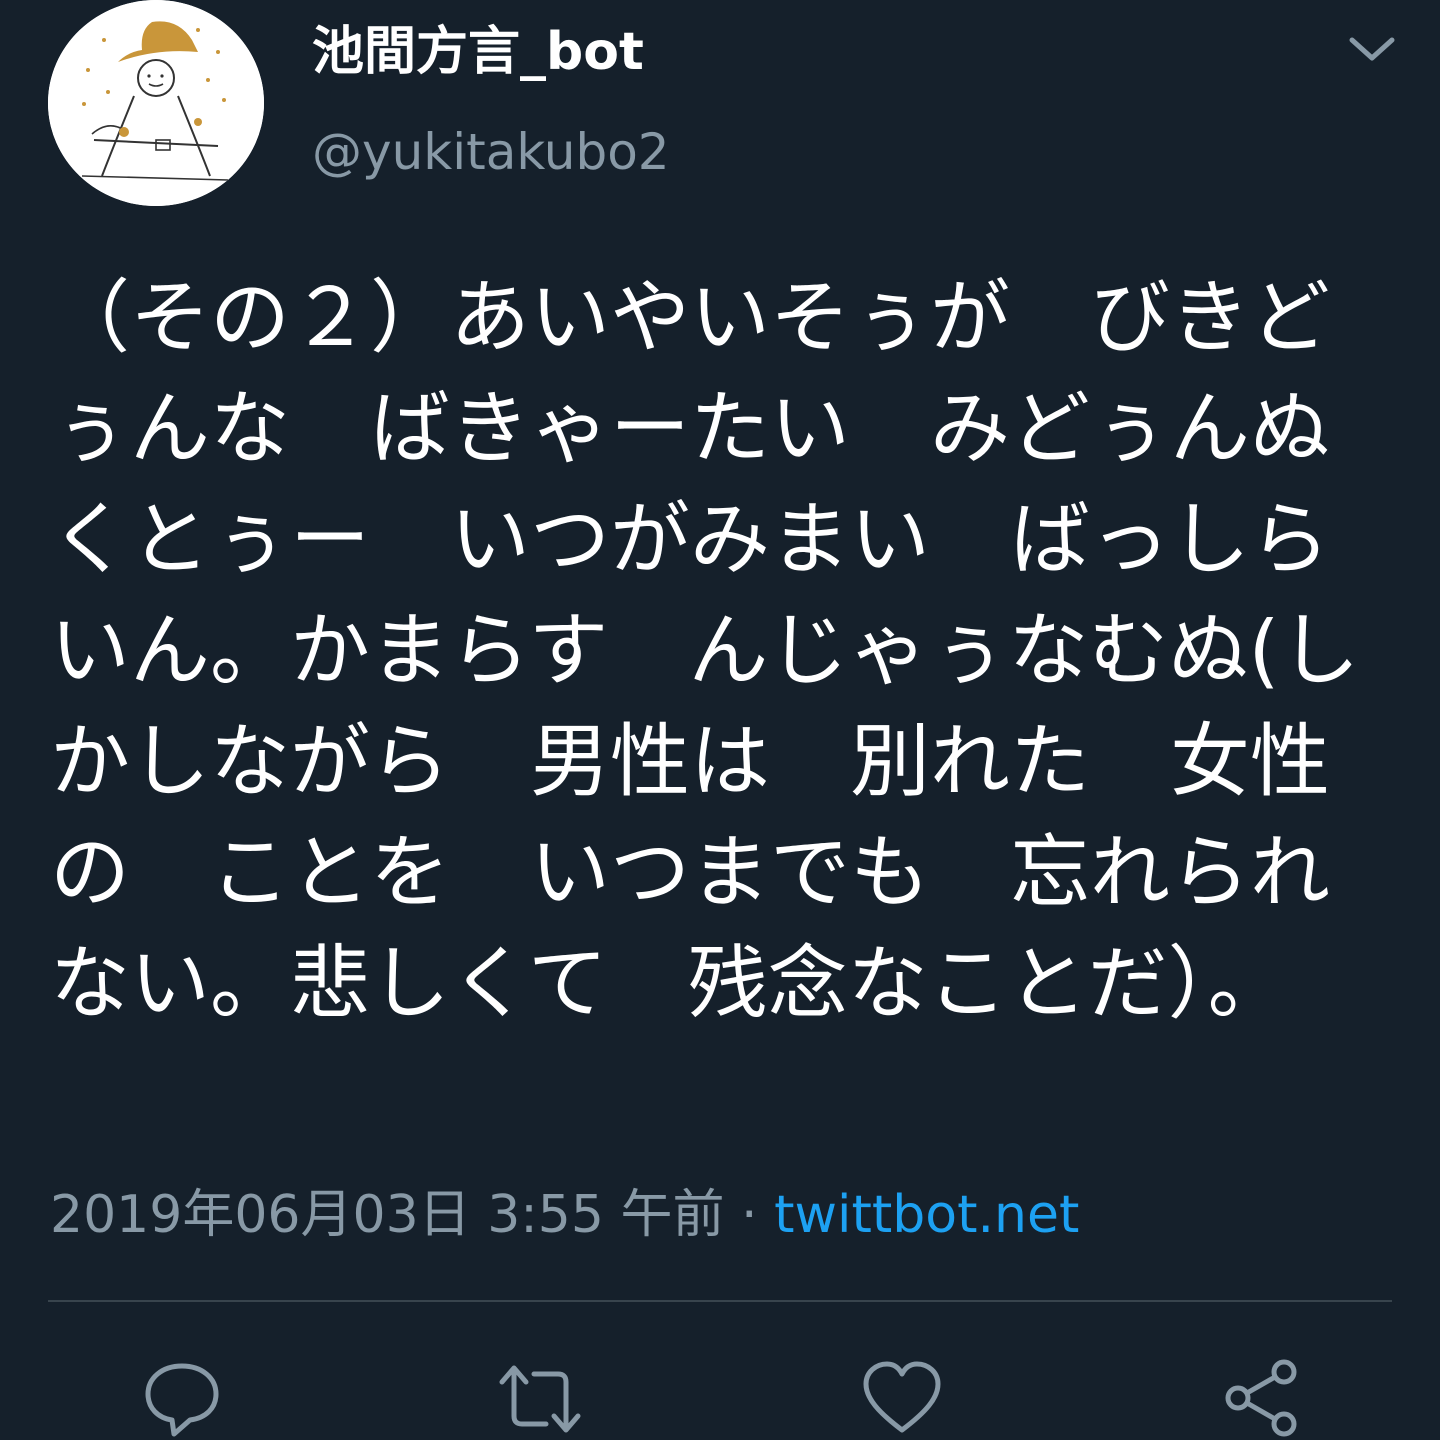 This screenshot has height=1440, width=1440. I want to click on chevron-down-icon, so click(1372, 48).